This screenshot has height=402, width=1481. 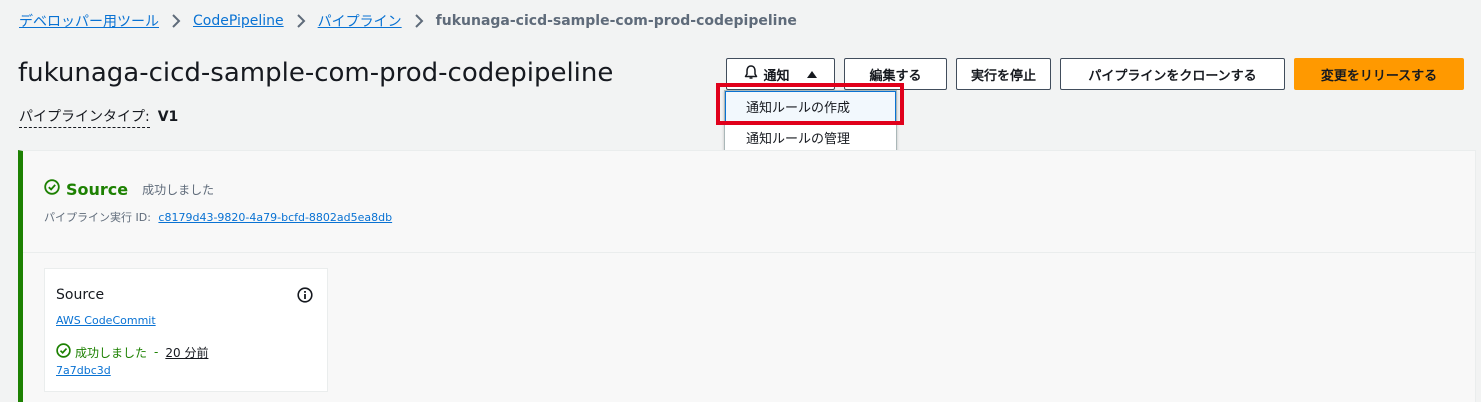 I want to click on pipeline-type: パイプラインタイプ: V1, so click(x=98, y=117).